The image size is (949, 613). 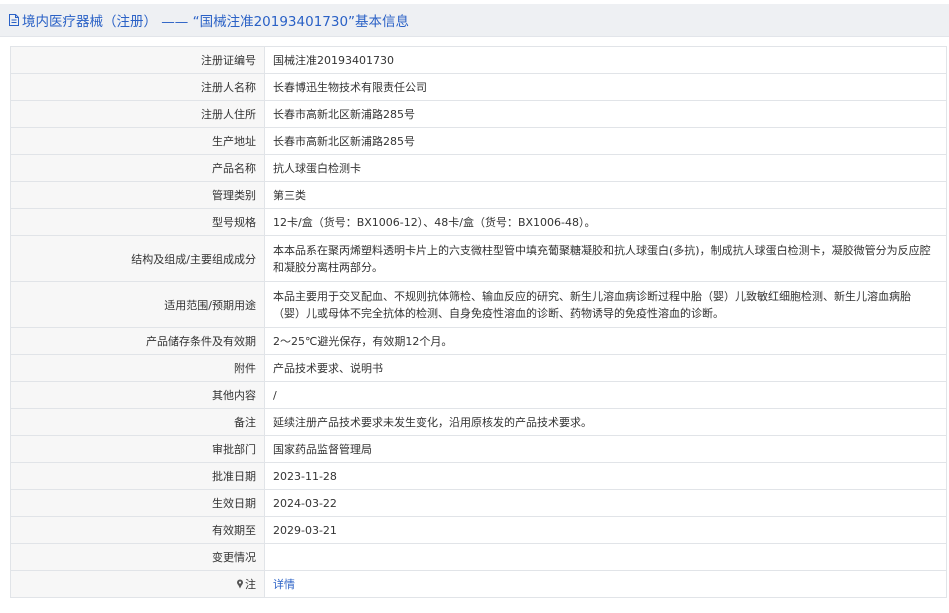 What do you see at coordinates (216, 22) in the screenshot?
I see `page-title: 境内医疗器械（注册） —— “国械注准20193401730”基本信息` at bounding box center [216, 22].